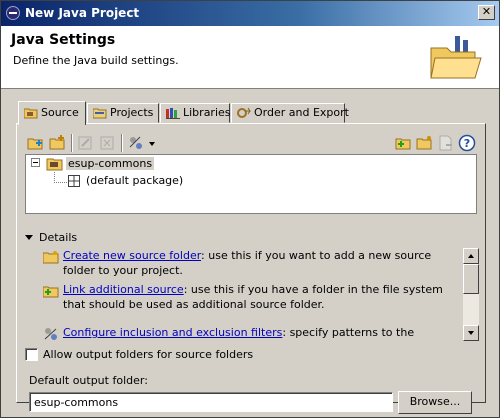 This screenshot has height=418, width=500. I want to click on create-source-folder-link: Create new source folder, so click(132, 255).